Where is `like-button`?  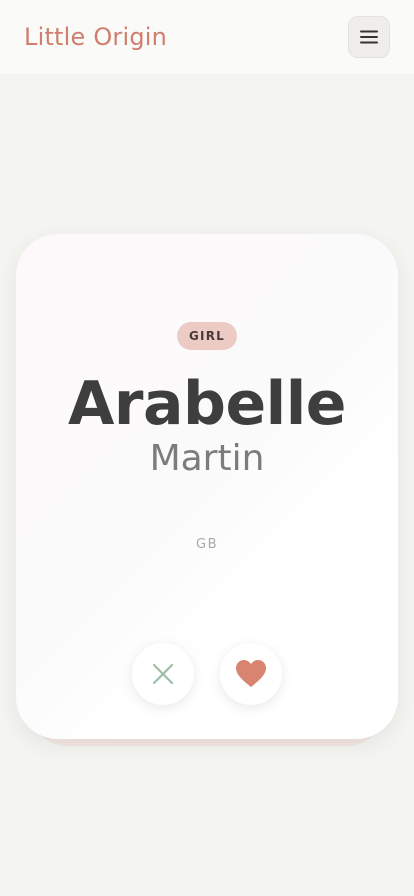 like-button is located at coordinates (251, 674).